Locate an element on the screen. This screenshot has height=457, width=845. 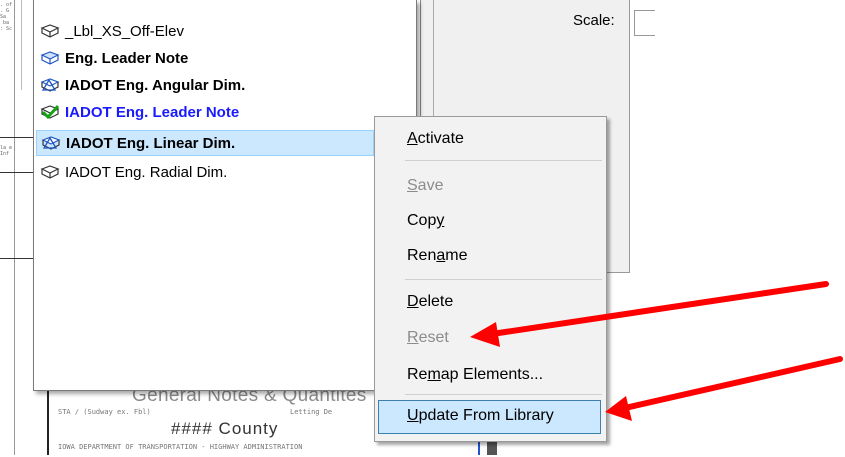
annotation-arrow-reset is located at coordinates (649, 314).